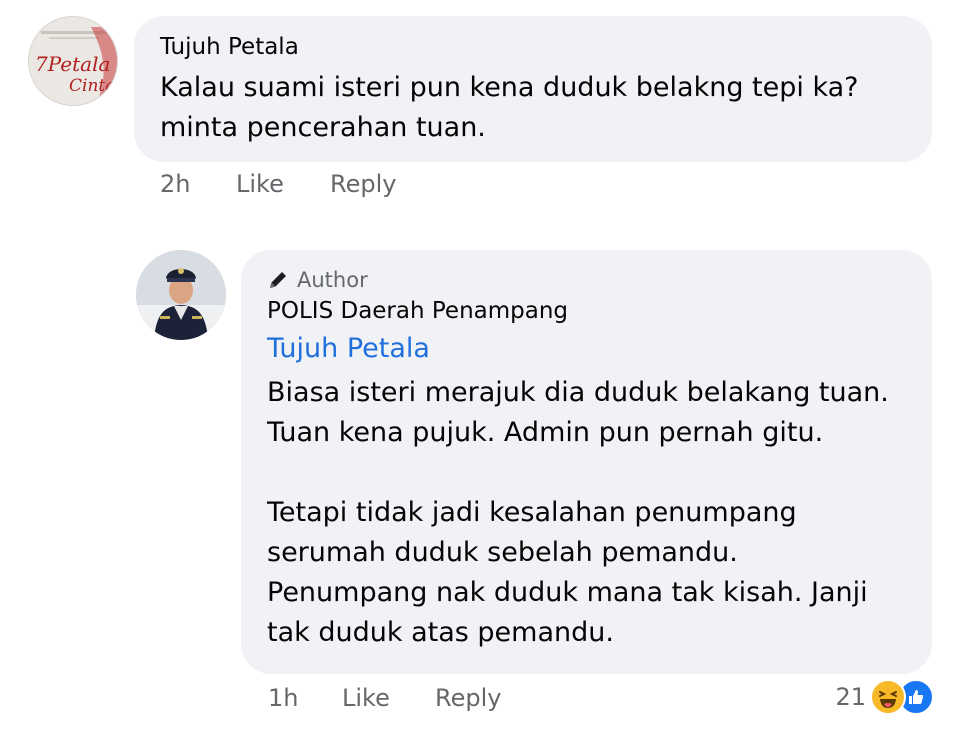 The height and width of the screenshot is (730, 960). I want to click on pencil-icon, so click(278, 280).